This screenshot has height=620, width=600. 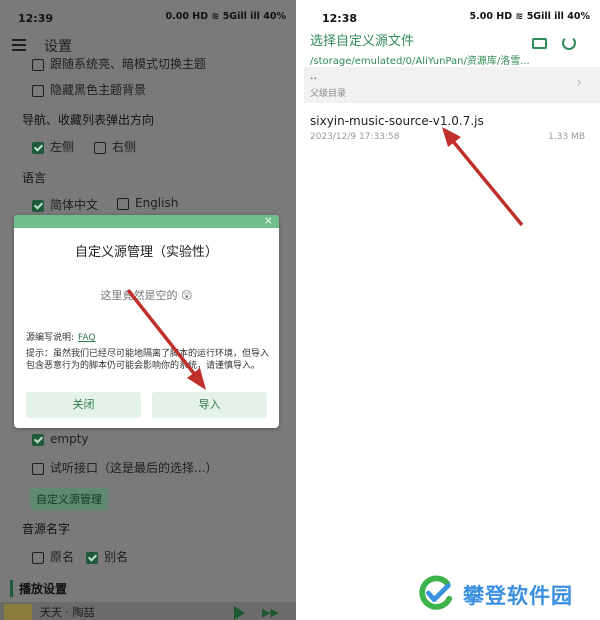 What do you see at coordinates (62, 147) in the screenshot?
I see `option-label: 左侧` at bounding box center [62, 147].